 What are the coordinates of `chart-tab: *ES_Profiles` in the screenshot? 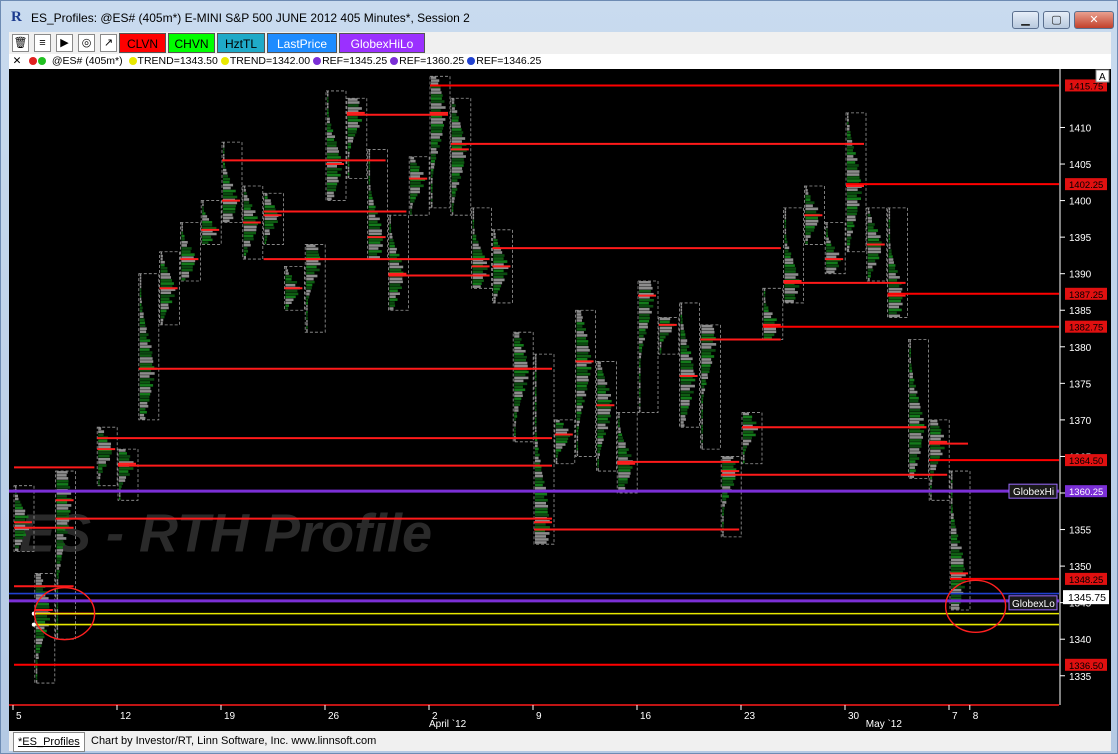 It's located at (49, 742).